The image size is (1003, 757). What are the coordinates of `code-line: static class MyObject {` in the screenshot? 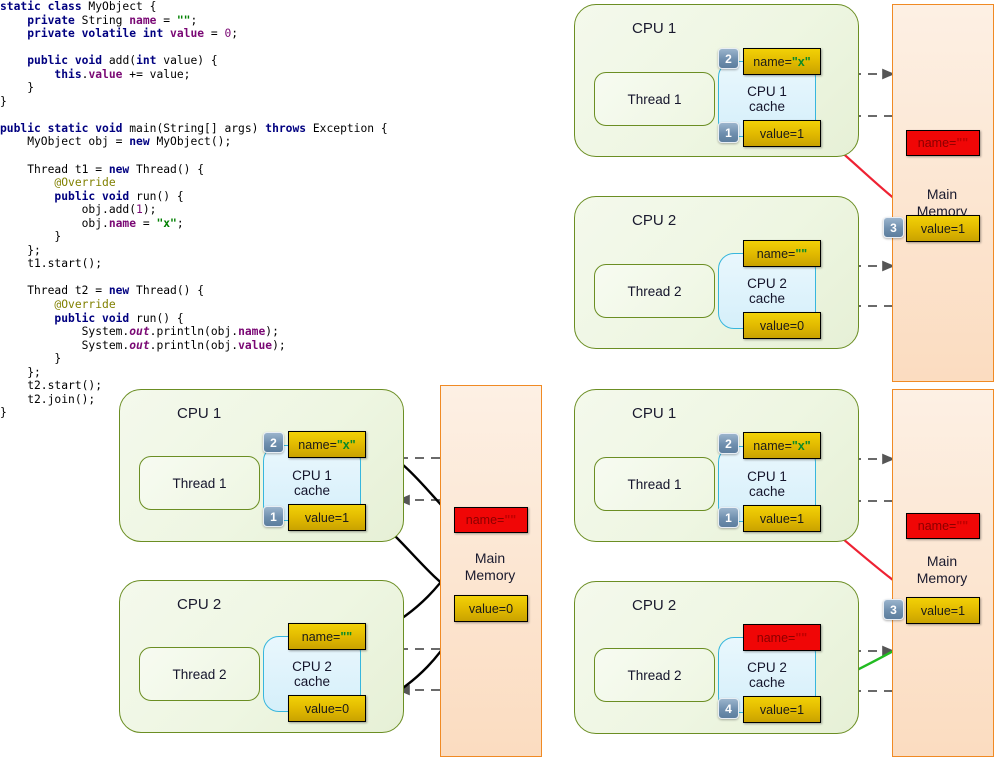 It's located at (220, 7).